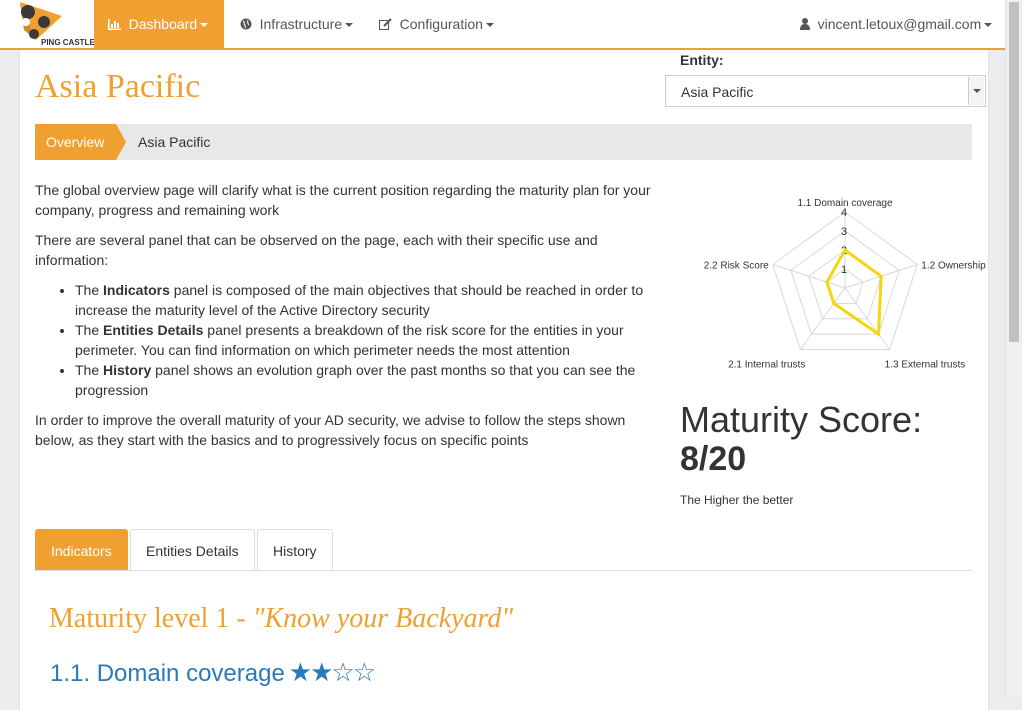 This screenshot has width=1022, height=710. What do you see at coordinates (118, 86) in the screenshot?
I see `page-title: Asia Pacific` at bounding box center [118, 86].